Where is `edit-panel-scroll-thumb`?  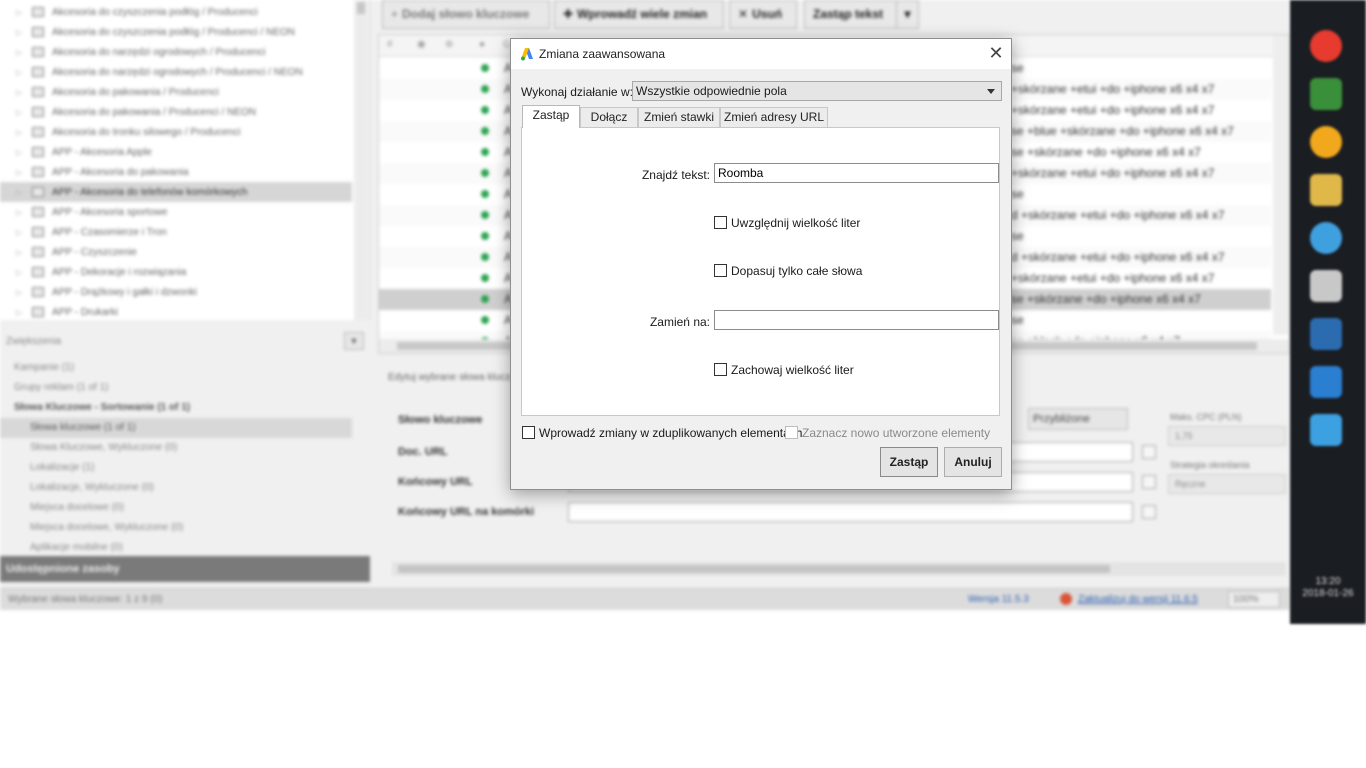
edit-panel-scroll-thumb is located at coordinates (754, 569).